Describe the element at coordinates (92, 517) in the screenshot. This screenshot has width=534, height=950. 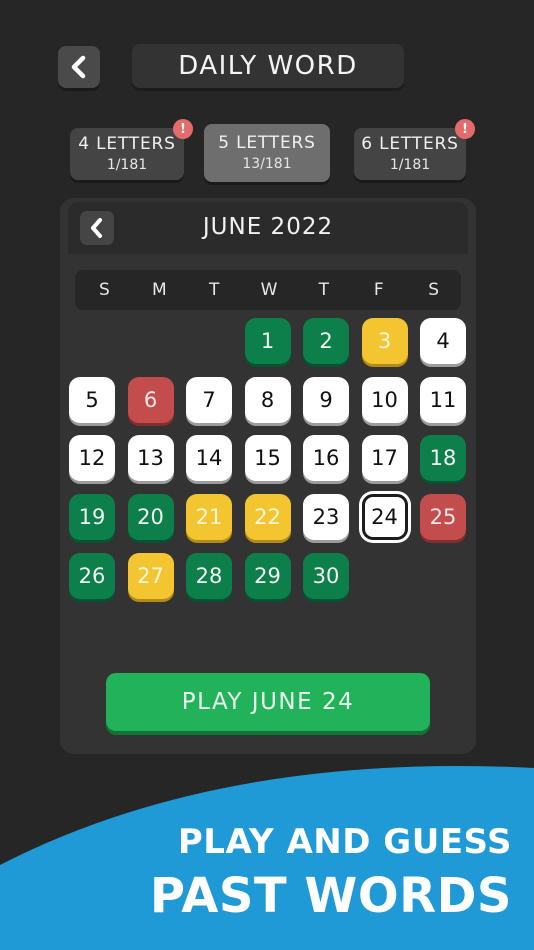
I see `calendar-day: 19` at that location.